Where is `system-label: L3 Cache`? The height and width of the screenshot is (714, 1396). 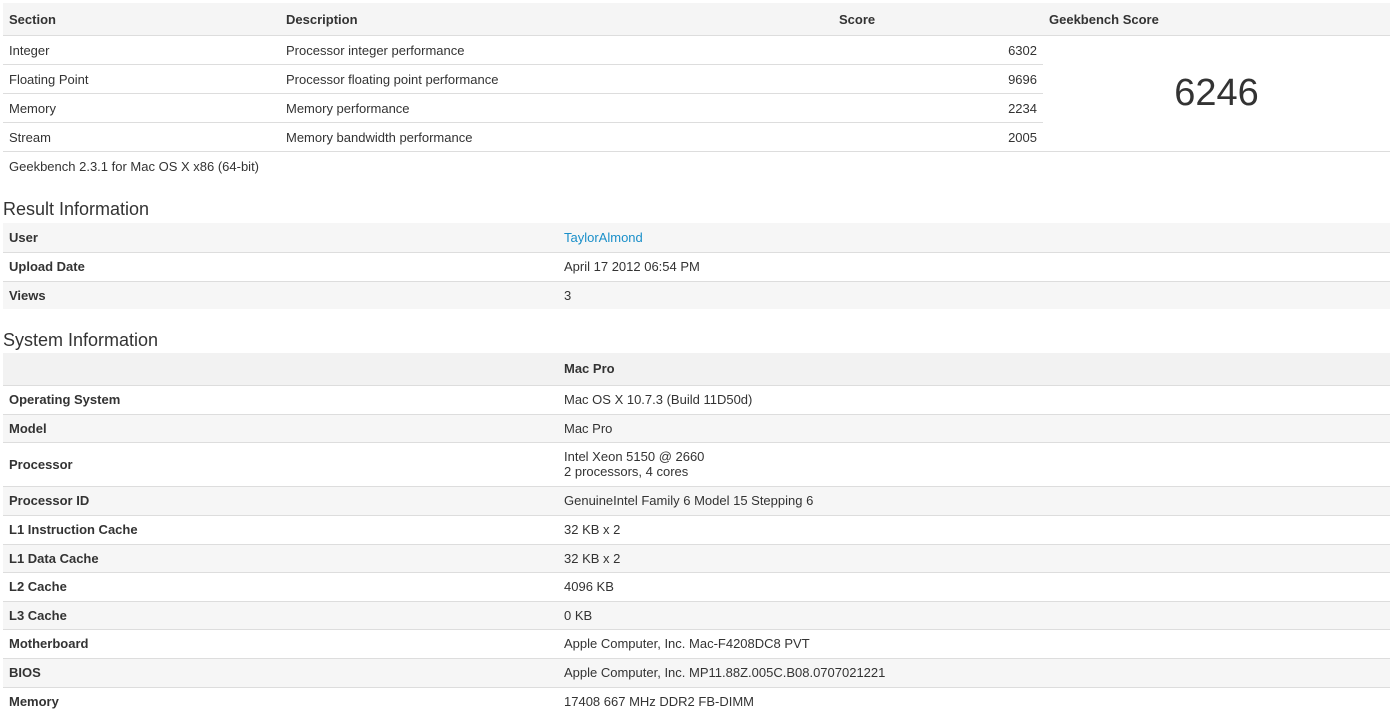 system-label: L3 Cache is located at coordinates (280, 615).